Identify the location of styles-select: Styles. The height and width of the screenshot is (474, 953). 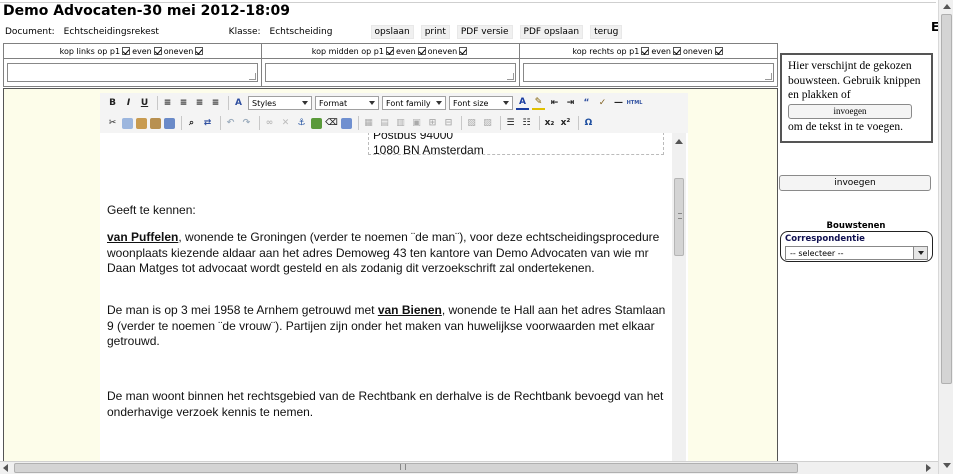
(280, 103).